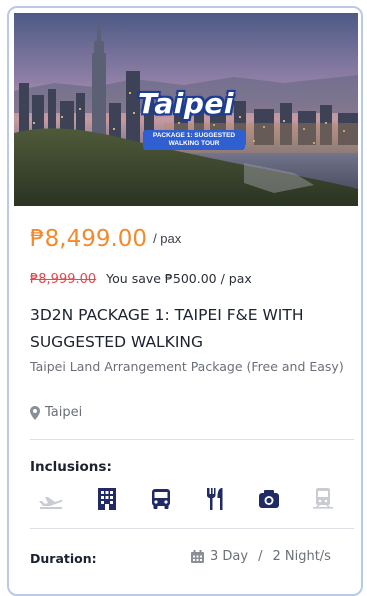 The image size is (367, 596). What do you see at coordinates (51, 499) in the screenshot?
I see `plane-icon` at bounding box center [51, 499].